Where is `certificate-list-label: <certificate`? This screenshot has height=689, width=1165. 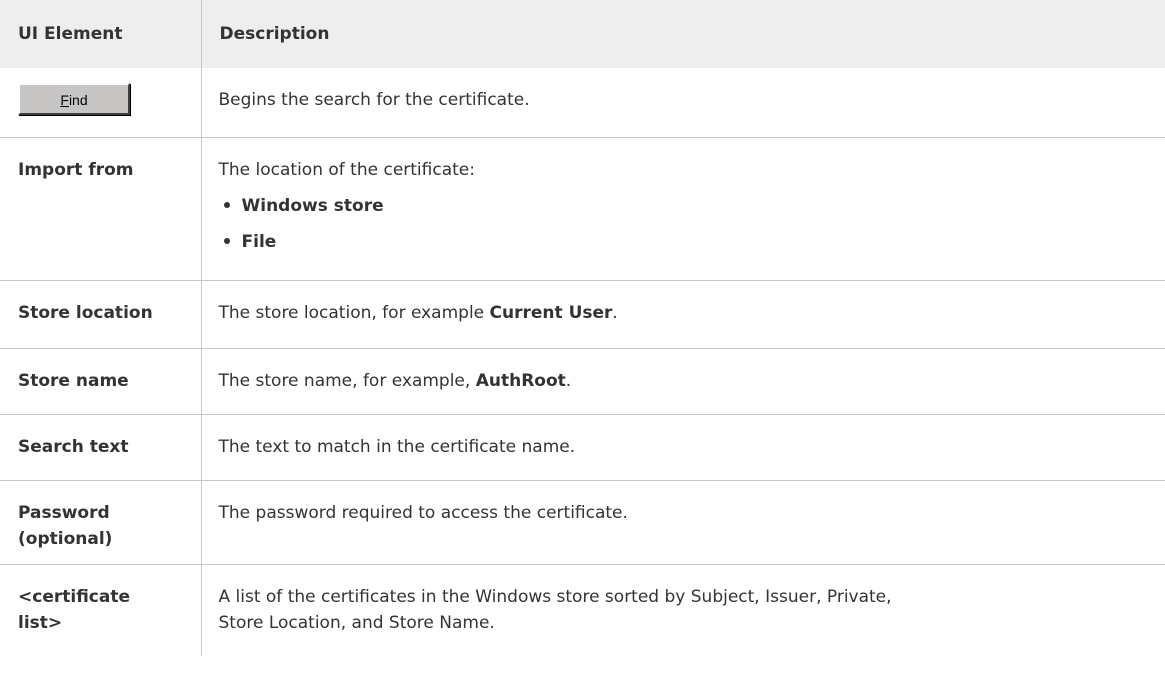 certificate-list-label: <certificate is located at coordinates (74, 596).